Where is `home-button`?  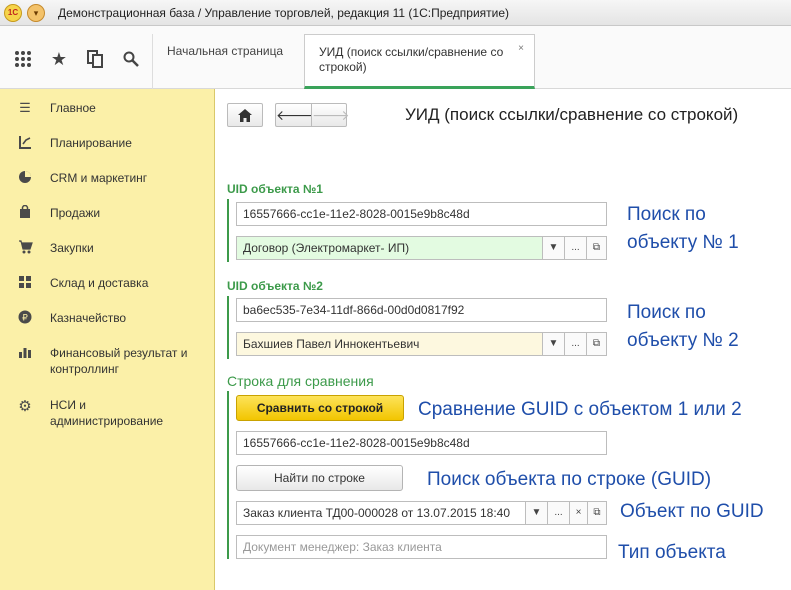
home-button is located at coordinates (245, 115).